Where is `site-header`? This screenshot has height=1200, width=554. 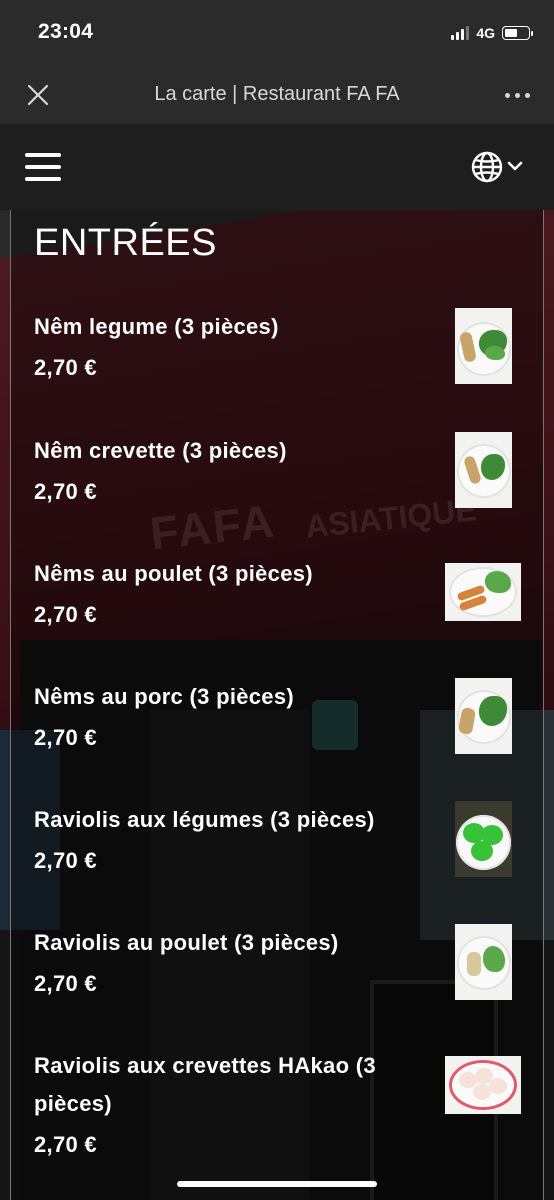 site-header is located at coordinates (277, 167).